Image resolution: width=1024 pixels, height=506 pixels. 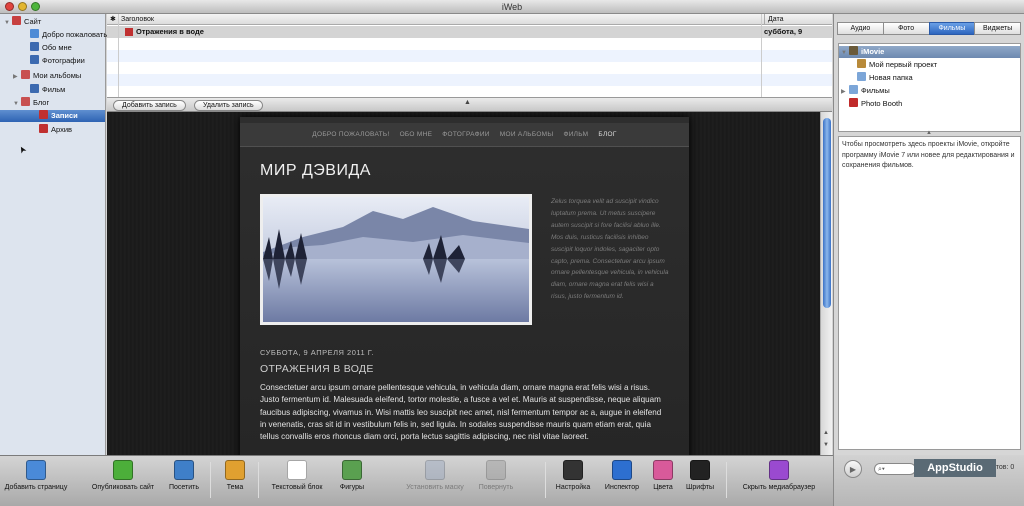 I want to click on media-tree-item: ▼ iMovie, so click(x=929, y=52).